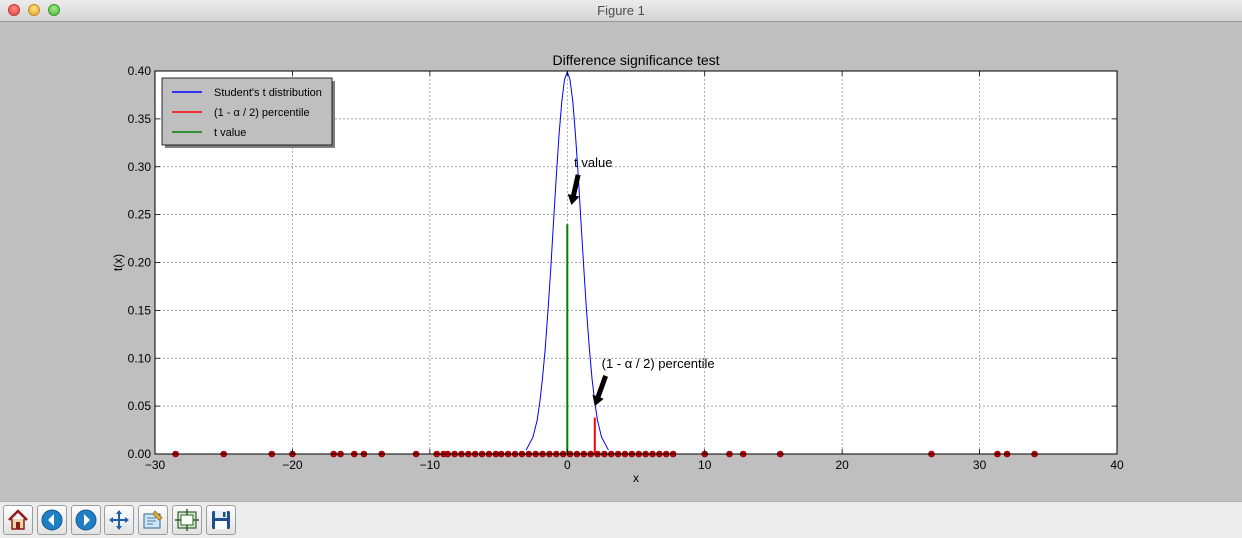 The width and height of the screenshot is (1242, 538). I want to click on configure-subplots-button, so click(187, 520).